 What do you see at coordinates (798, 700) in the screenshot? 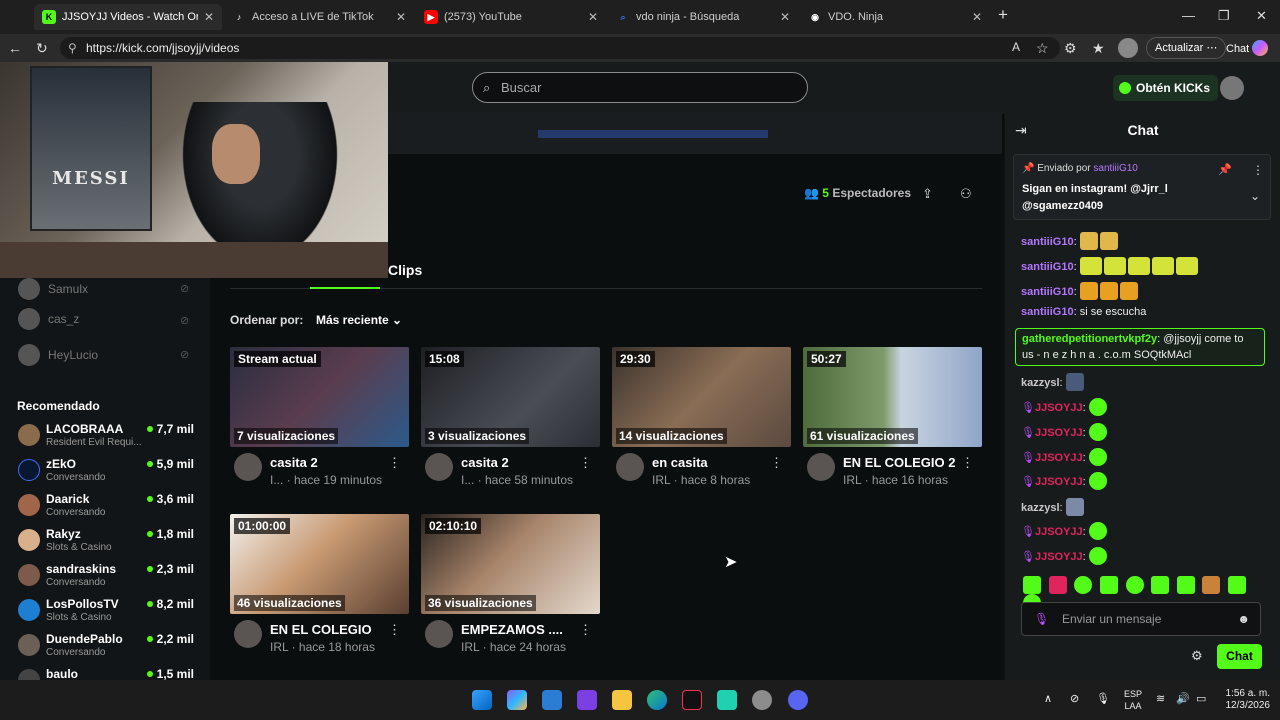
I see `discord-icon` at bounding box center [798, 700].